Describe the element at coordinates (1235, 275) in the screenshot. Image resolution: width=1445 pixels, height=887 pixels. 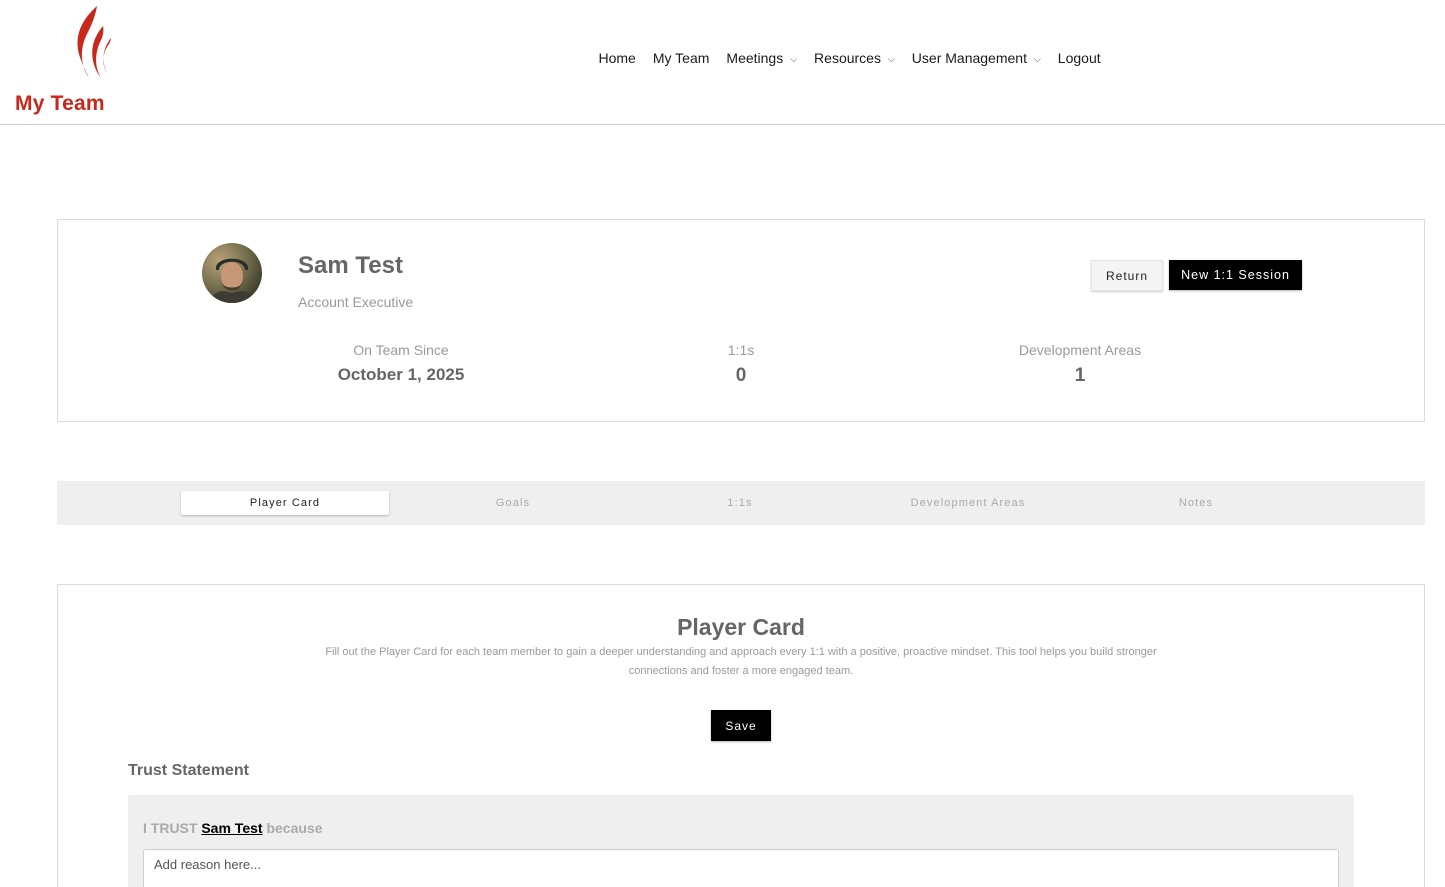
I see `new-session-button: New 1:1 Session` at that location.